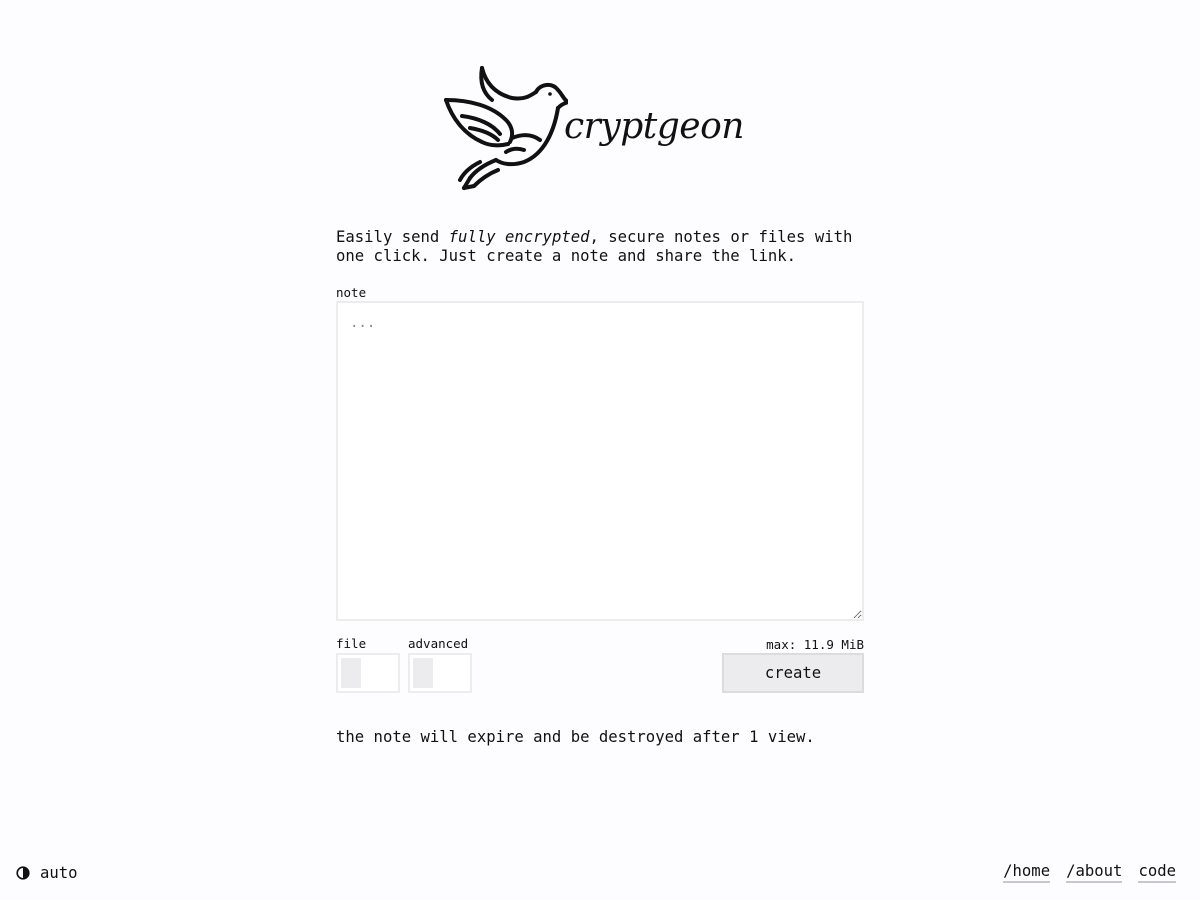  Describe the element at coordinates (423, 673) in the screenshot. I see `advanced-toggle-knob` at that location.